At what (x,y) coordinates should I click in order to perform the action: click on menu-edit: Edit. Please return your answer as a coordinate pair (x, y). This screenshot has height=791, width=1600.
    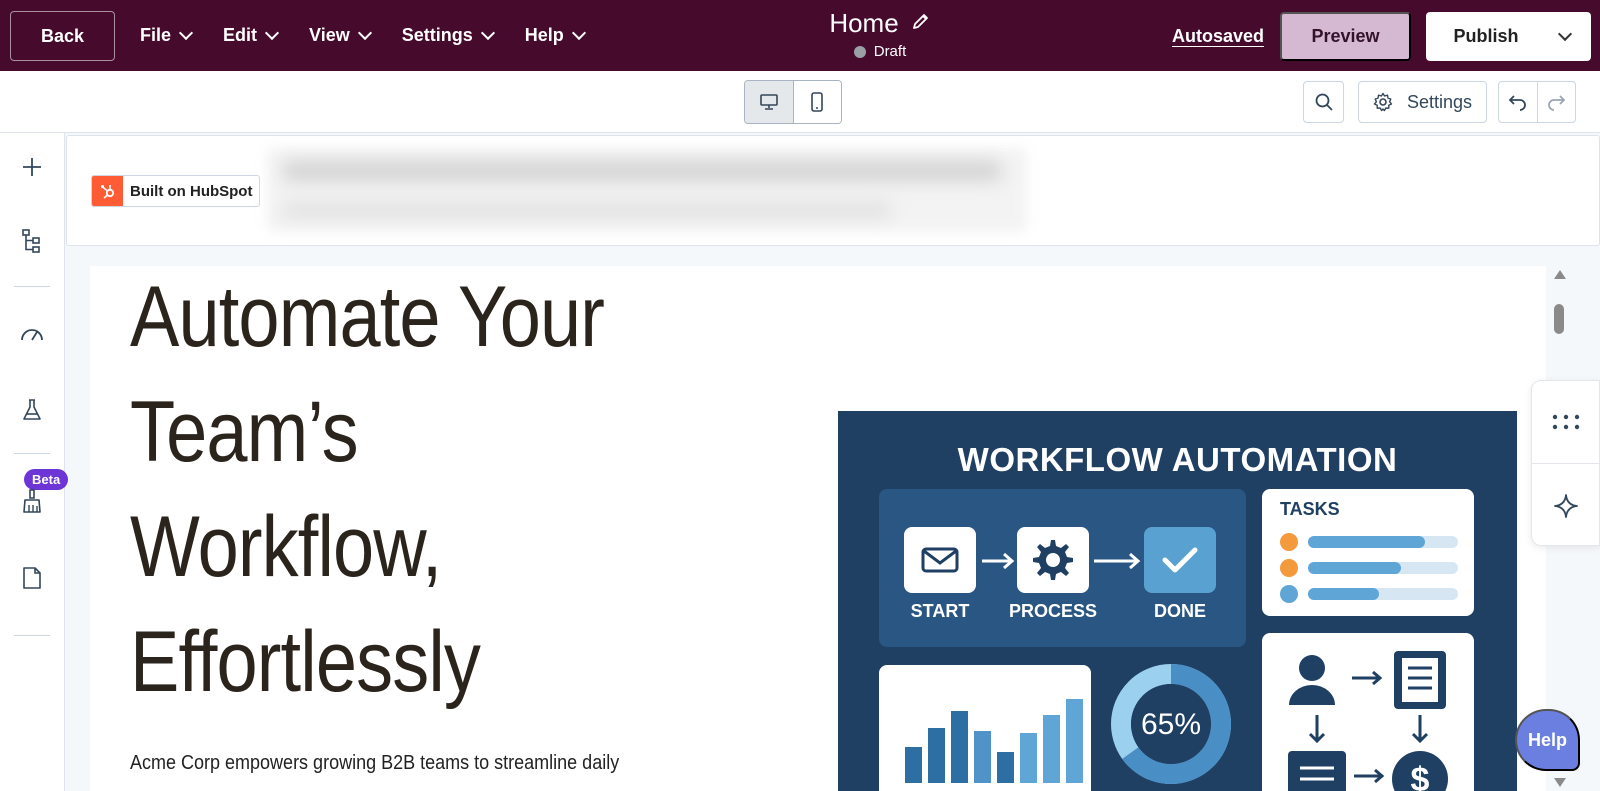
    Looking at the image, I should click on (251, 35).